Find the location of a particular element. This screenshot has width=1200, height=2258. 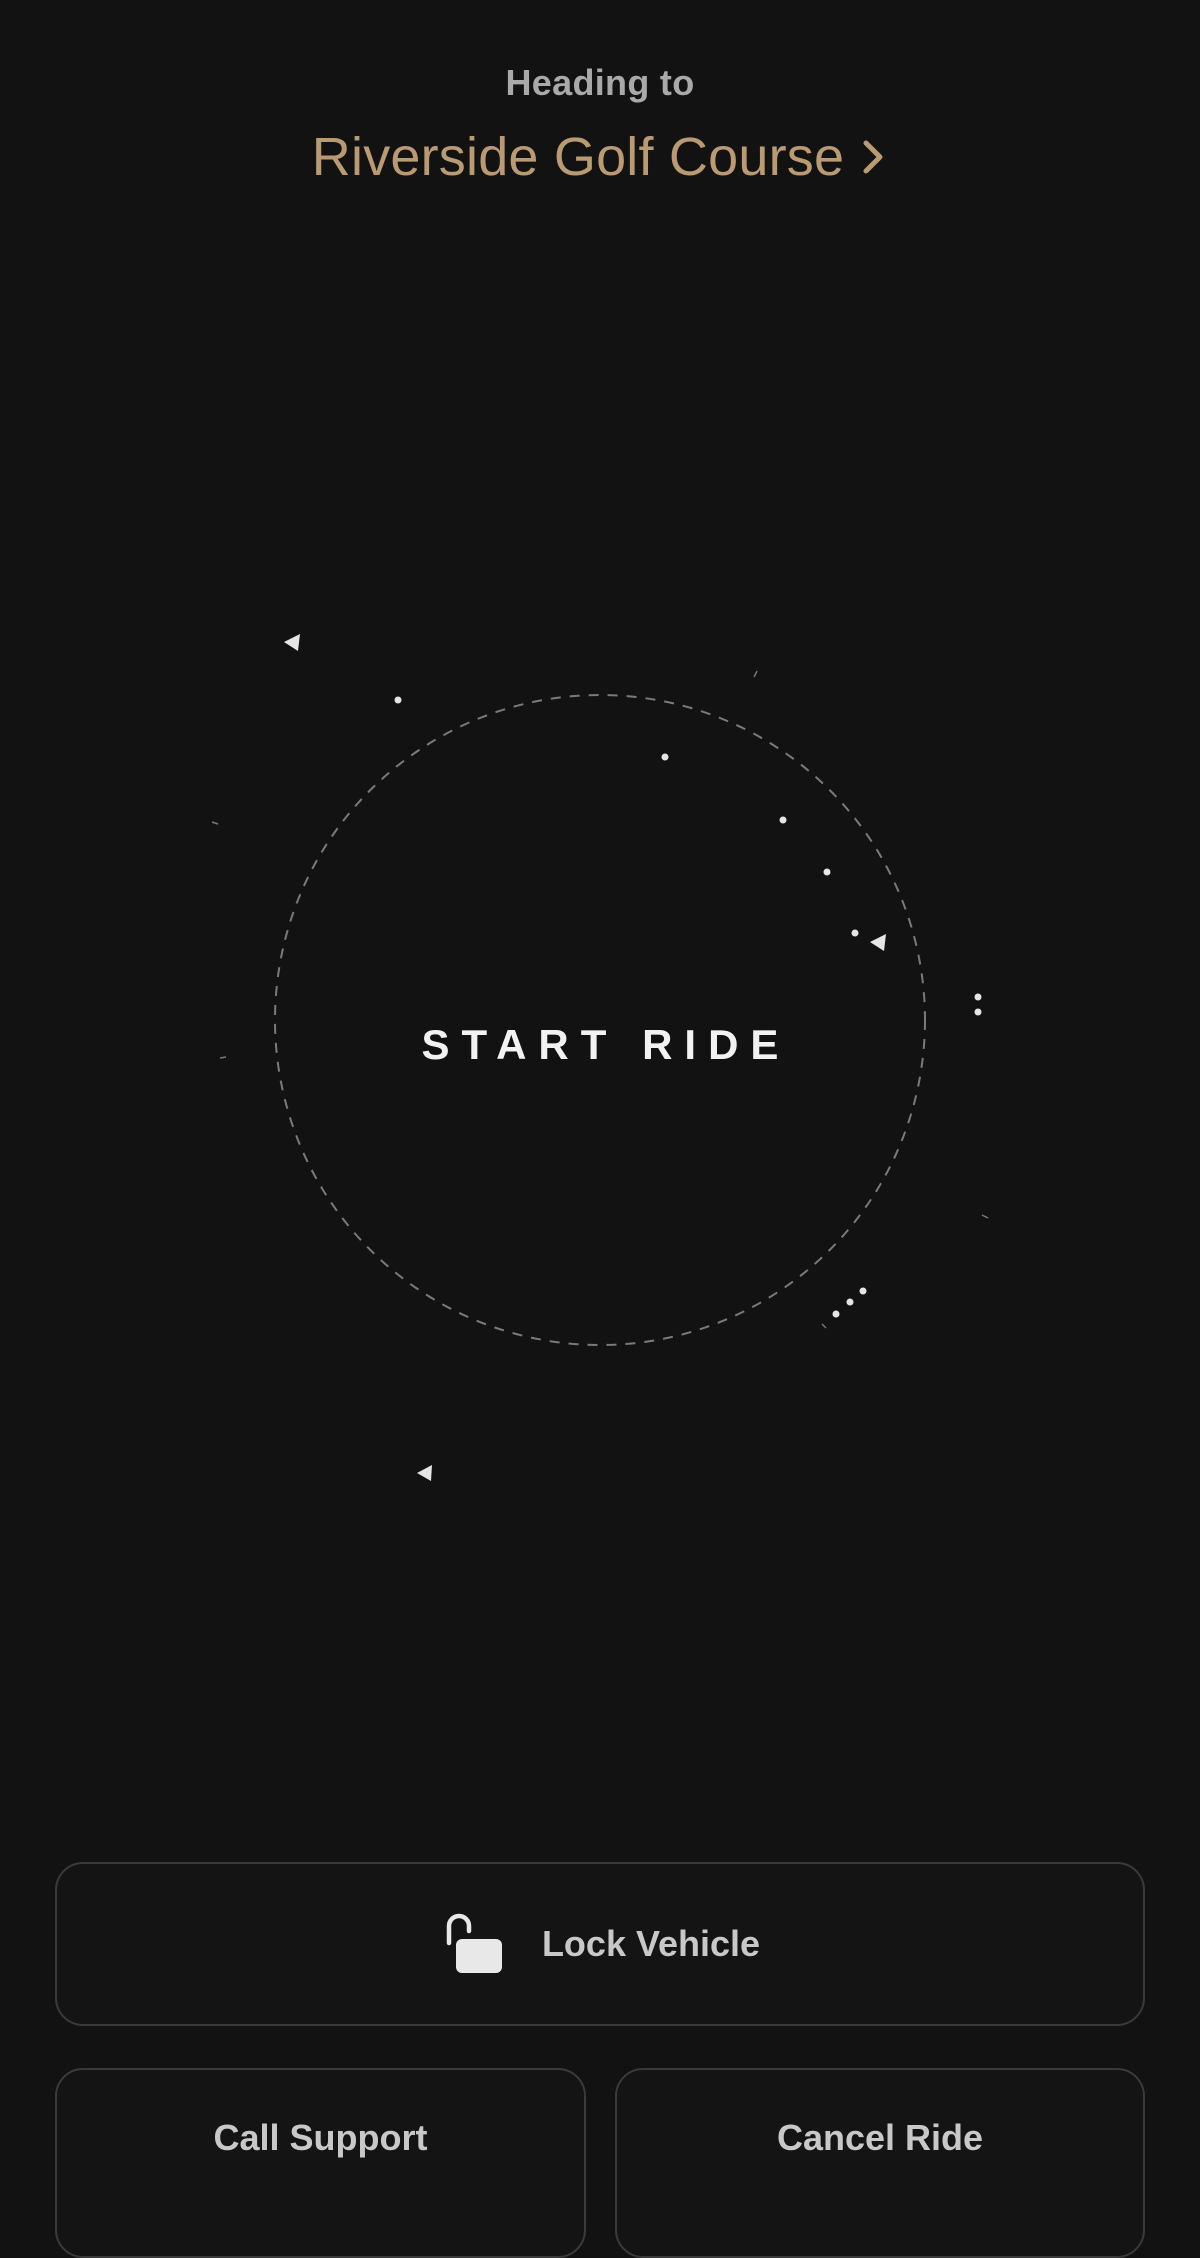

destination-link: Riverside Golf Course is located at coordinates (600, 157).